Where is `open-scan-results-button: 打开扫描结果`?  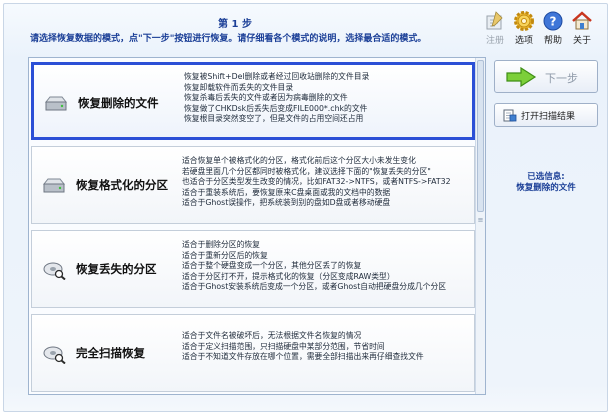 open-scan-results-button: 打开扫描结果 is located at coordinates (546, 115).